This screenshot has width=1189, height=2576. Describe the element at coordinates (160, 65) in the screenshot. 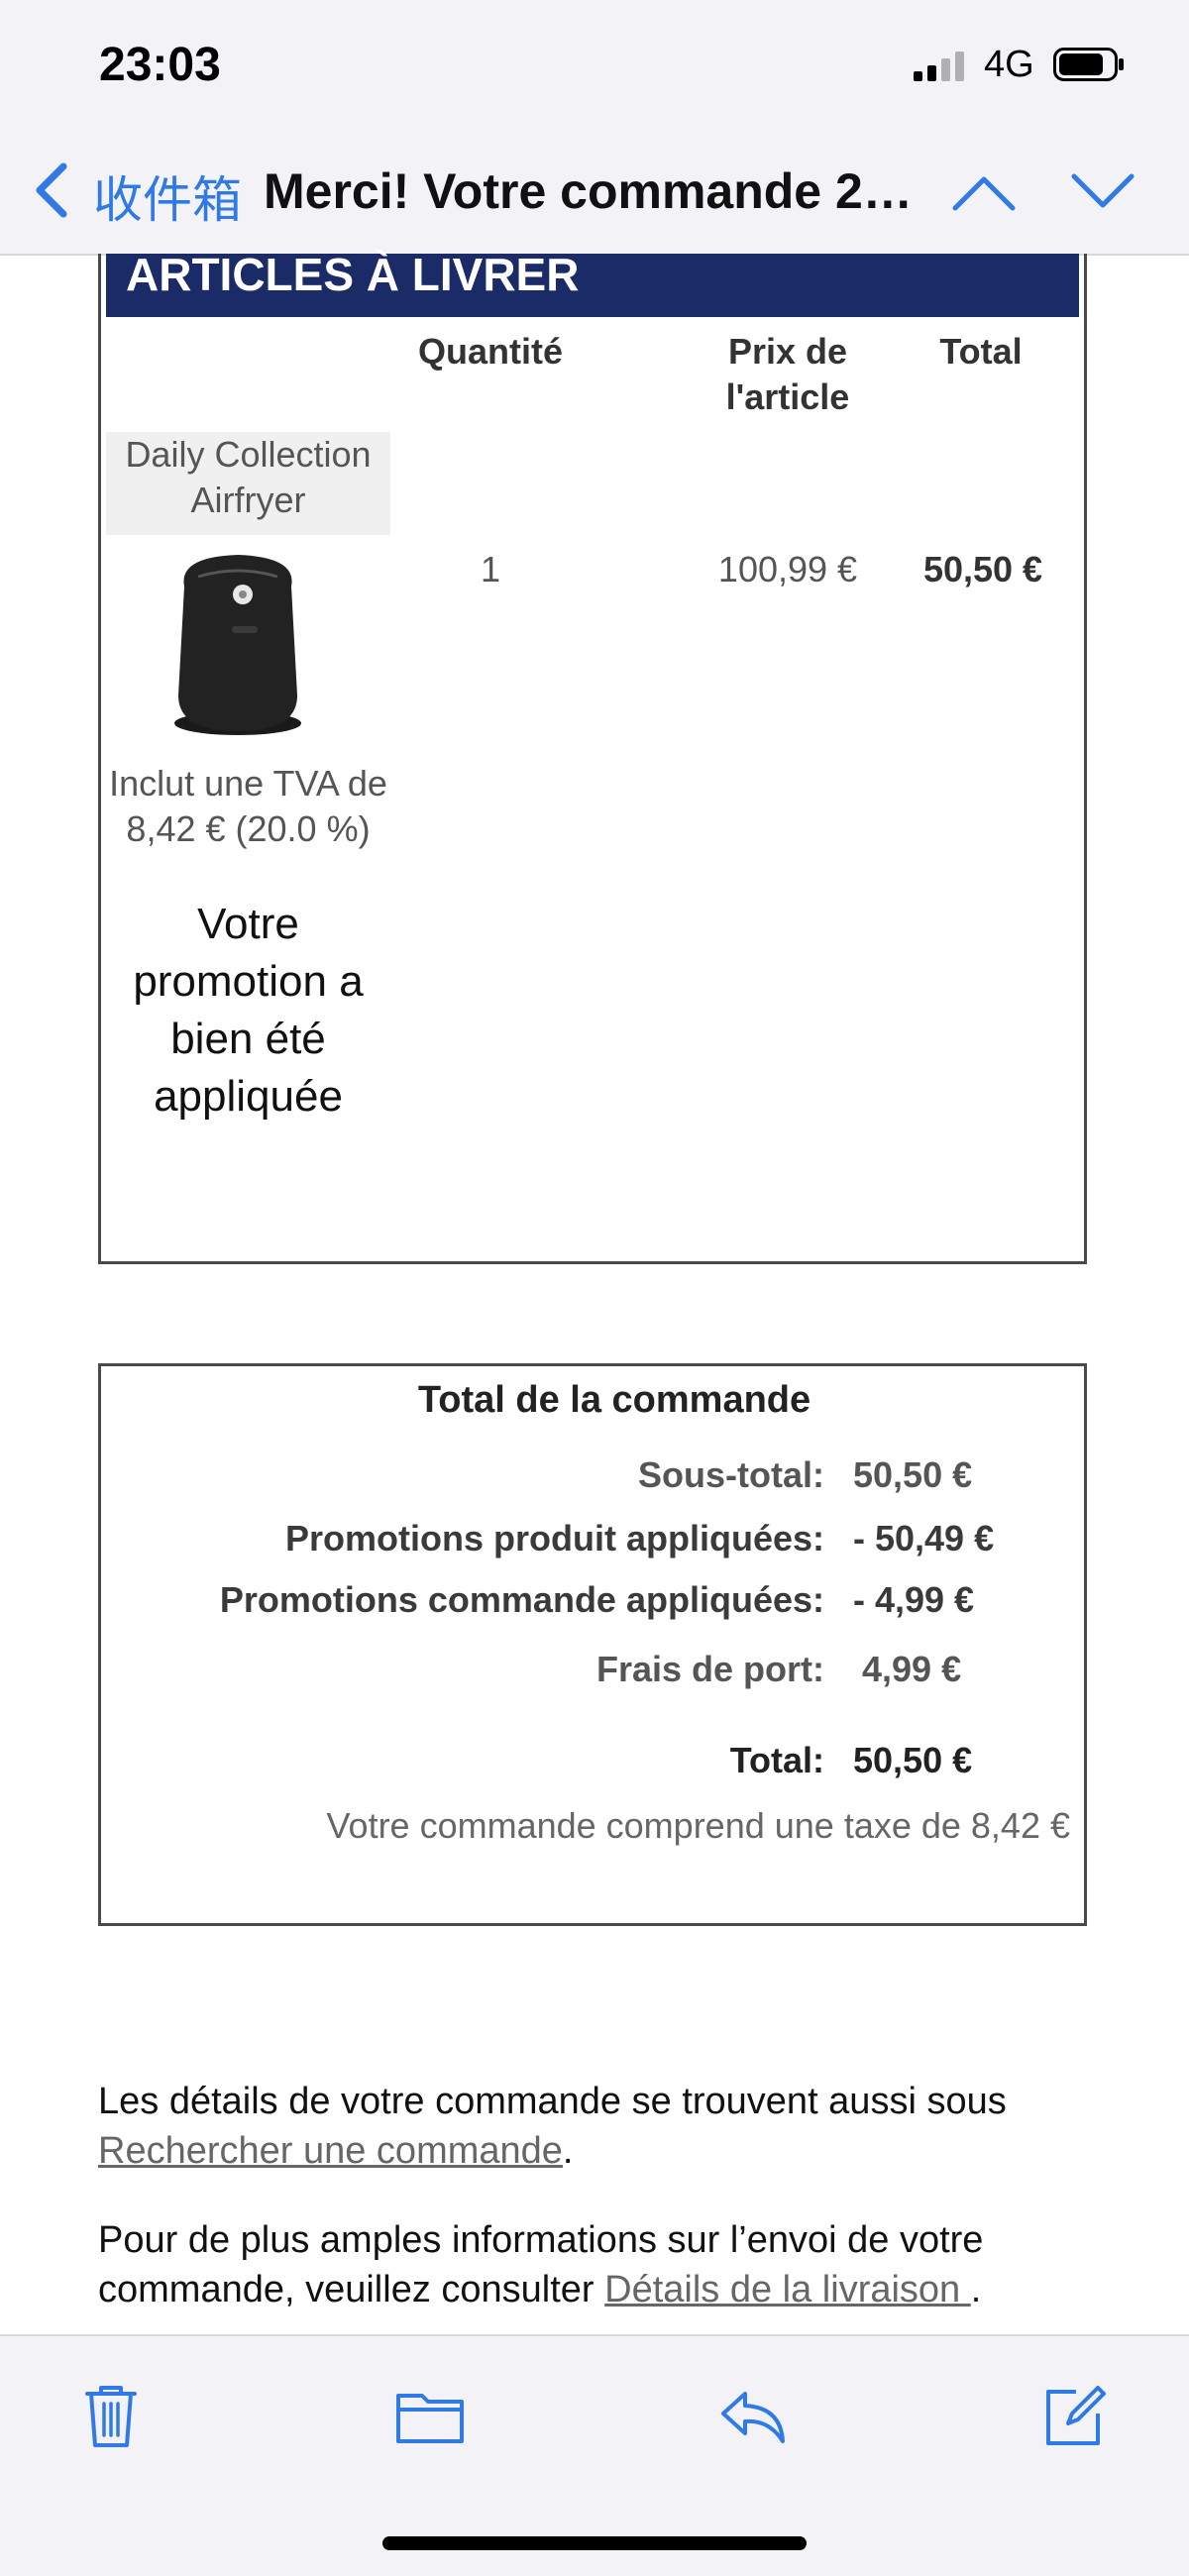

I see `status-time: 23:03` at that location.